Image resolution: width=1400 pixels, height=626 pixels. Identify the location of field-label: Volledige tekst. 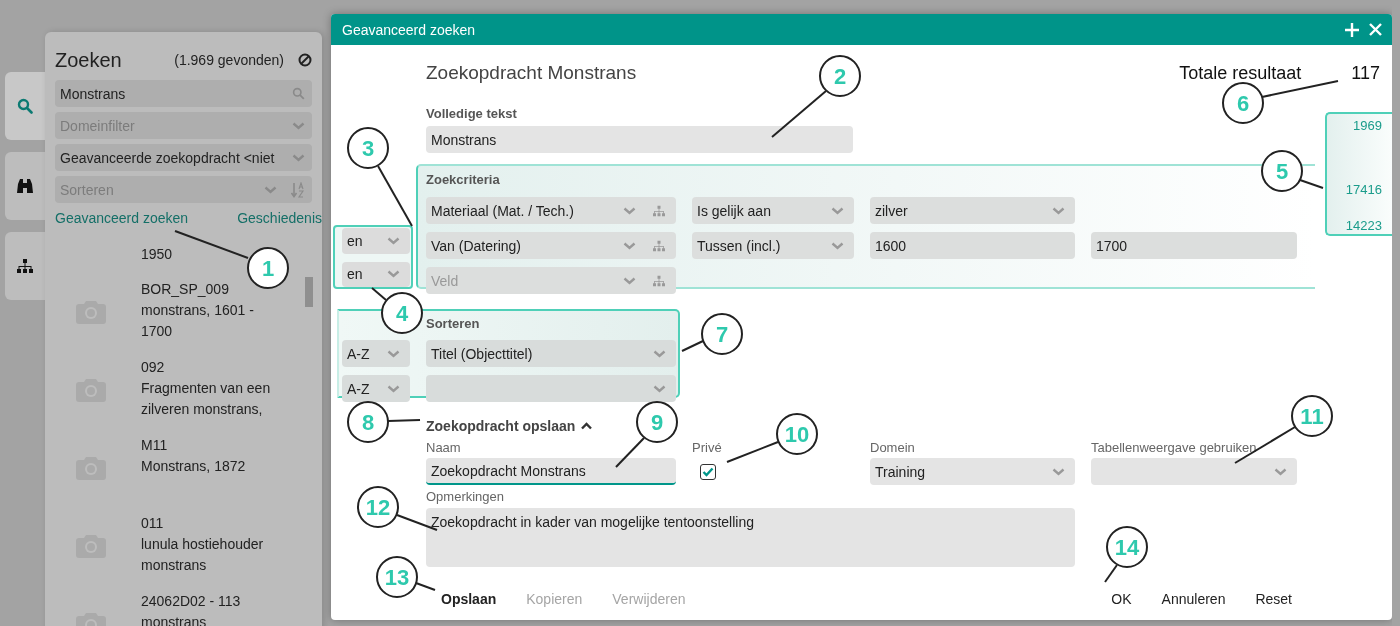
(471, 114).